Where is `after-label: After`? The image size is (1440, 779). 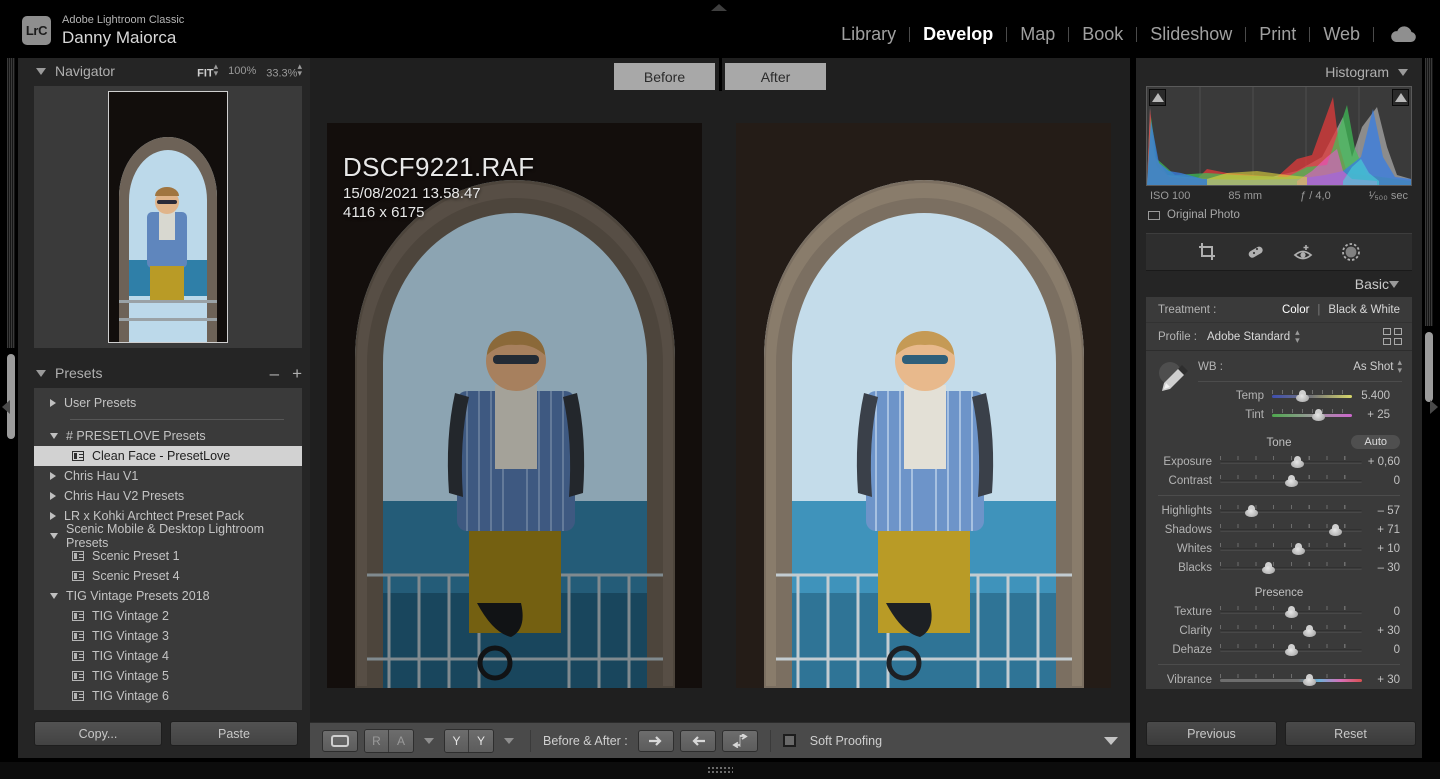 after-label: After is located at coordinates (775, 76).